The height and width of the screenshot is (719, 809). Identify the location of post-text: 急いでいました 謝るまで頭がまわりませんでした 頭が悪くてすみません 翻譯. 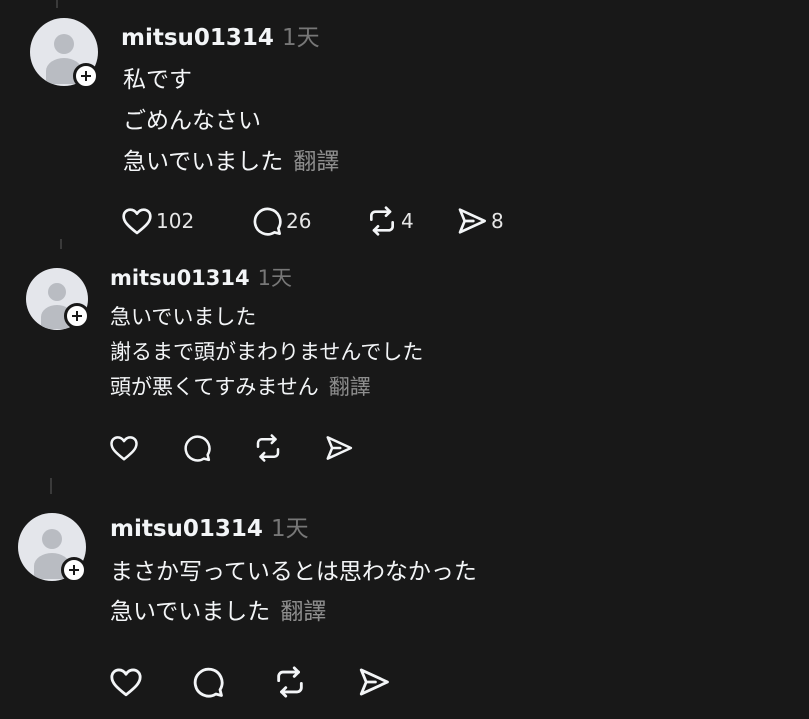
(266, 352).